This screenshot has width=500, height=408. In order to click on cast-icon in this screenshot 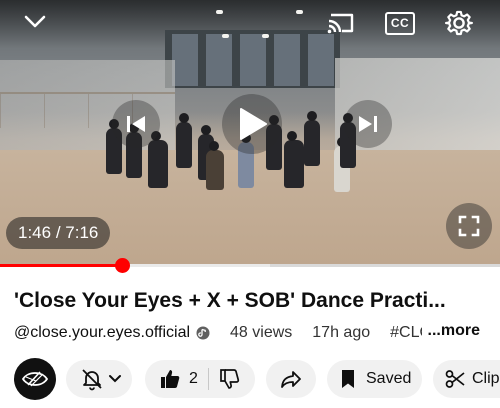, I will do `click(340, 23)`.